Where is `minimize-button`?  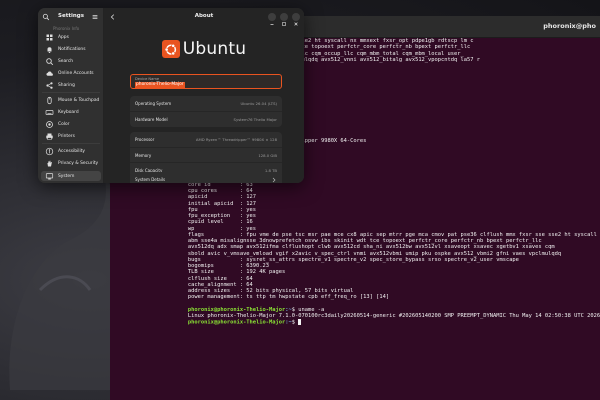
minimize-button is located at coordinates (272, 19).